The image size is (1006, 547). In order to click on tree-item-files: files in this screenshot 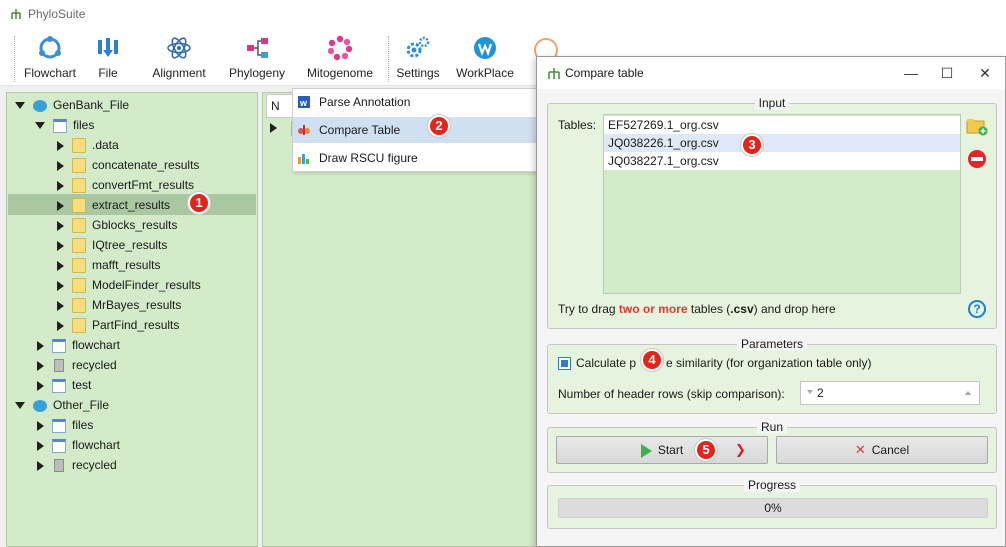, I will do `click(64, 125)`.